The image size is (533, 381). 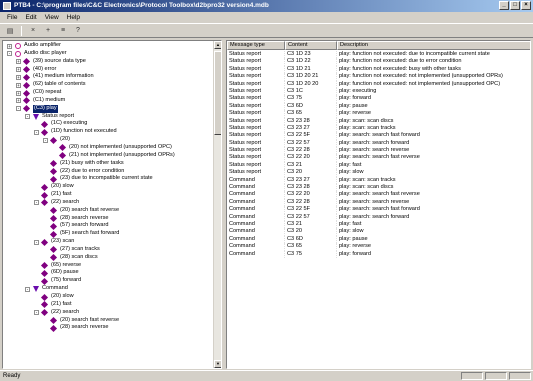 What do you see at coordinates (378, 165) in the screenshot?
I see `table-row: Status report C3 21 play: fast` at bounding box center [378, 165].